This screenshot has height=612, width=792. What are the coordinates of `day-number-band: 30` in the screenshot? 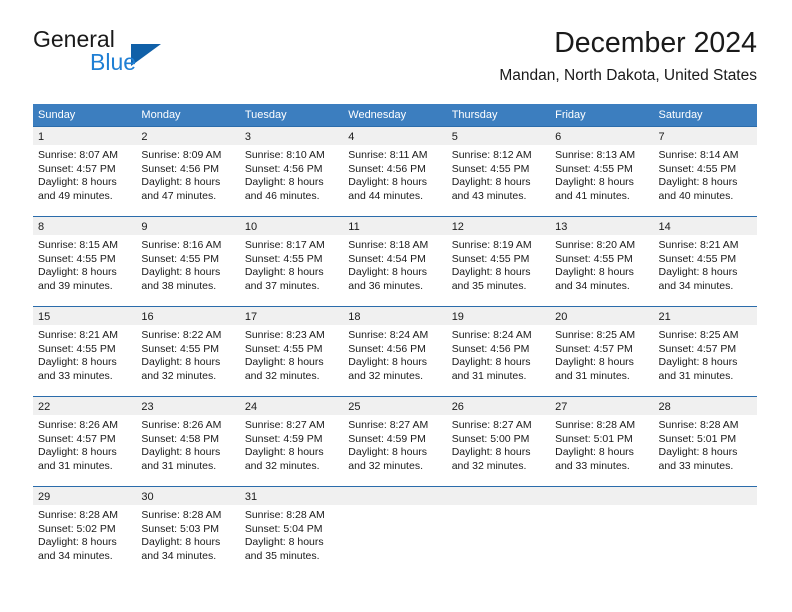 It's located at (188, 496).